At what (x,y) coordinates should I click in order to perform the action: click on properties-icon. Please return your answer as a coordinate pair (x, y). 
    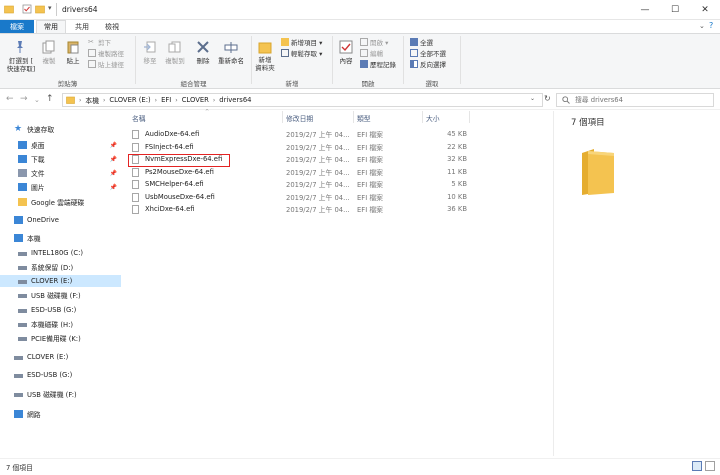
    Looking at the image, I should click on (27, 9).